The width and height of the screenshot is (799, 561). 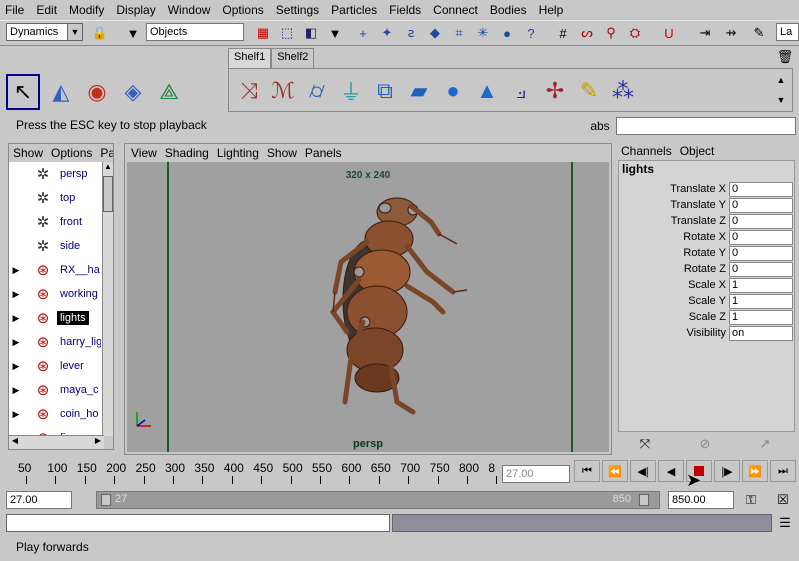 What do you see at coordinates (56, 270) in the screenshot?
I see `outliner-item: ▶ ⊛ RX__ha` at bounding box center [56, 270].